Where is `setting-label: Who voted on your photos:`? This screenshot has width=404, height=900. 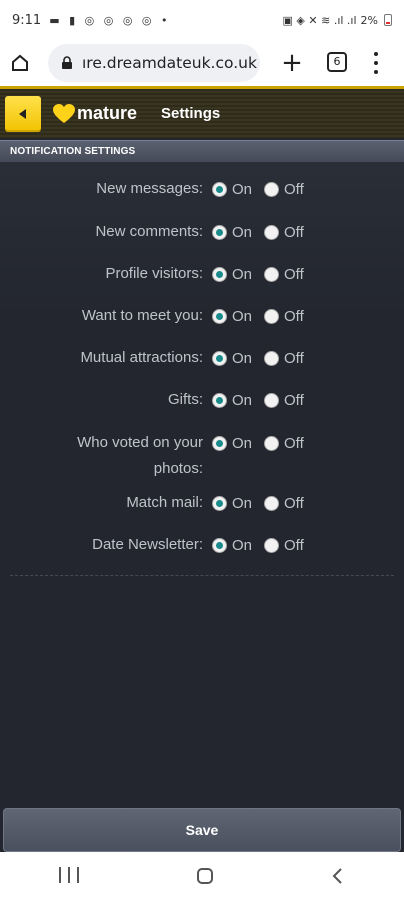 setting-label: Who voted on your photos: is located at coordinates (140, 455).